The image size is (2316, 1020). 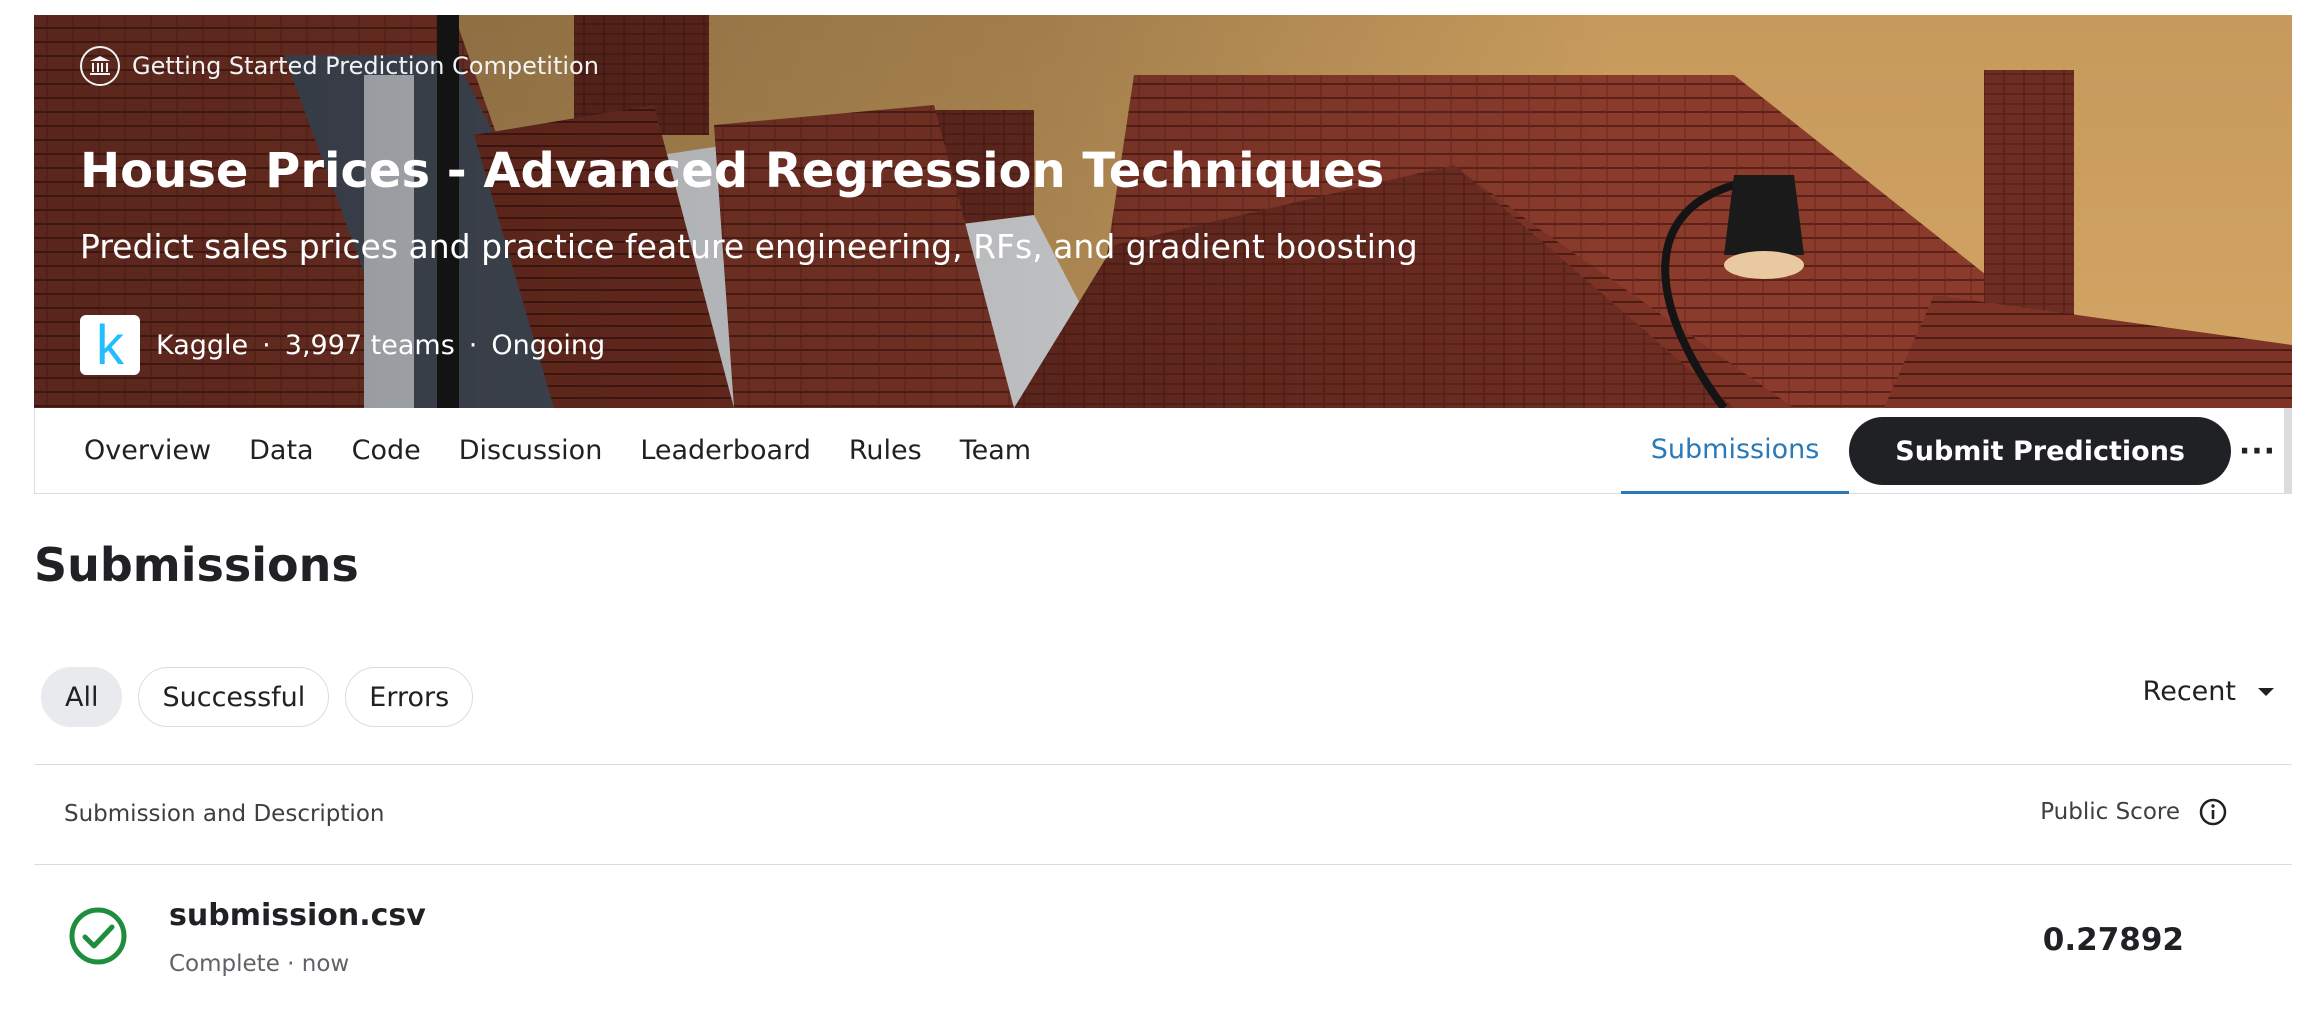 I want to click on filter-chip-all: All, so click(x=82, y=697).